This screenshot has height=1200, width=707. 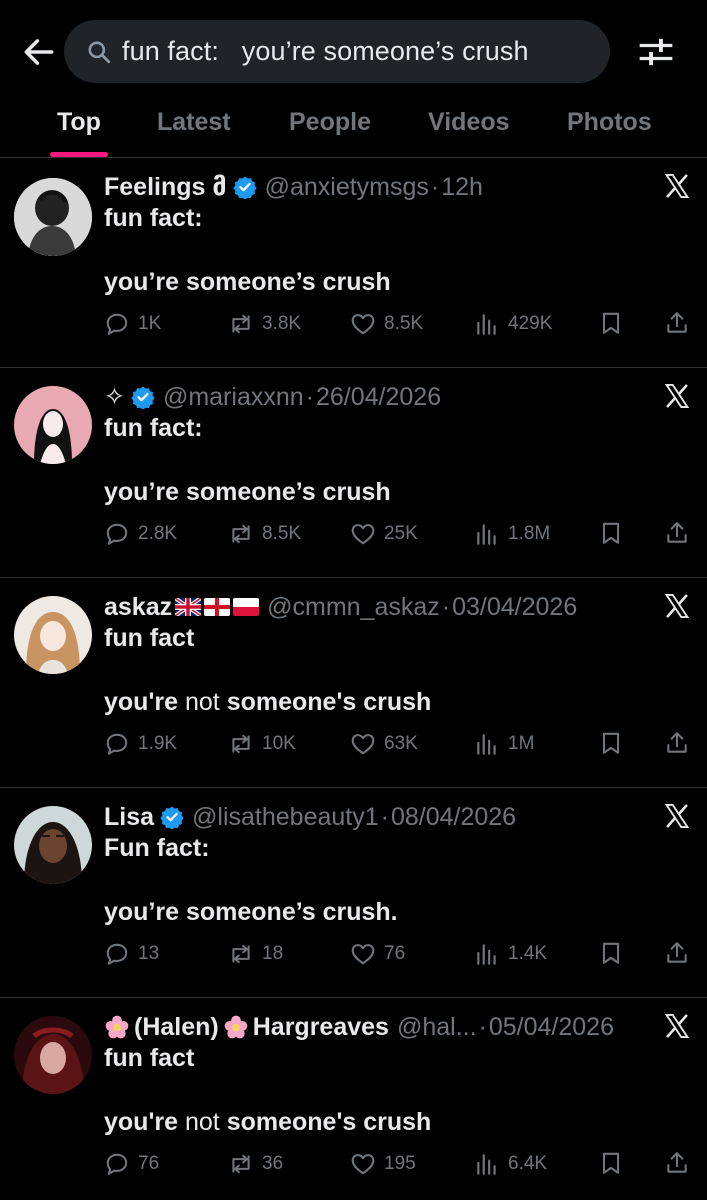 What do you see at coordinates (149, 1058) in the screenshot?
I see `post-text-line1: fun fact` at bounding box center [149, 1058].